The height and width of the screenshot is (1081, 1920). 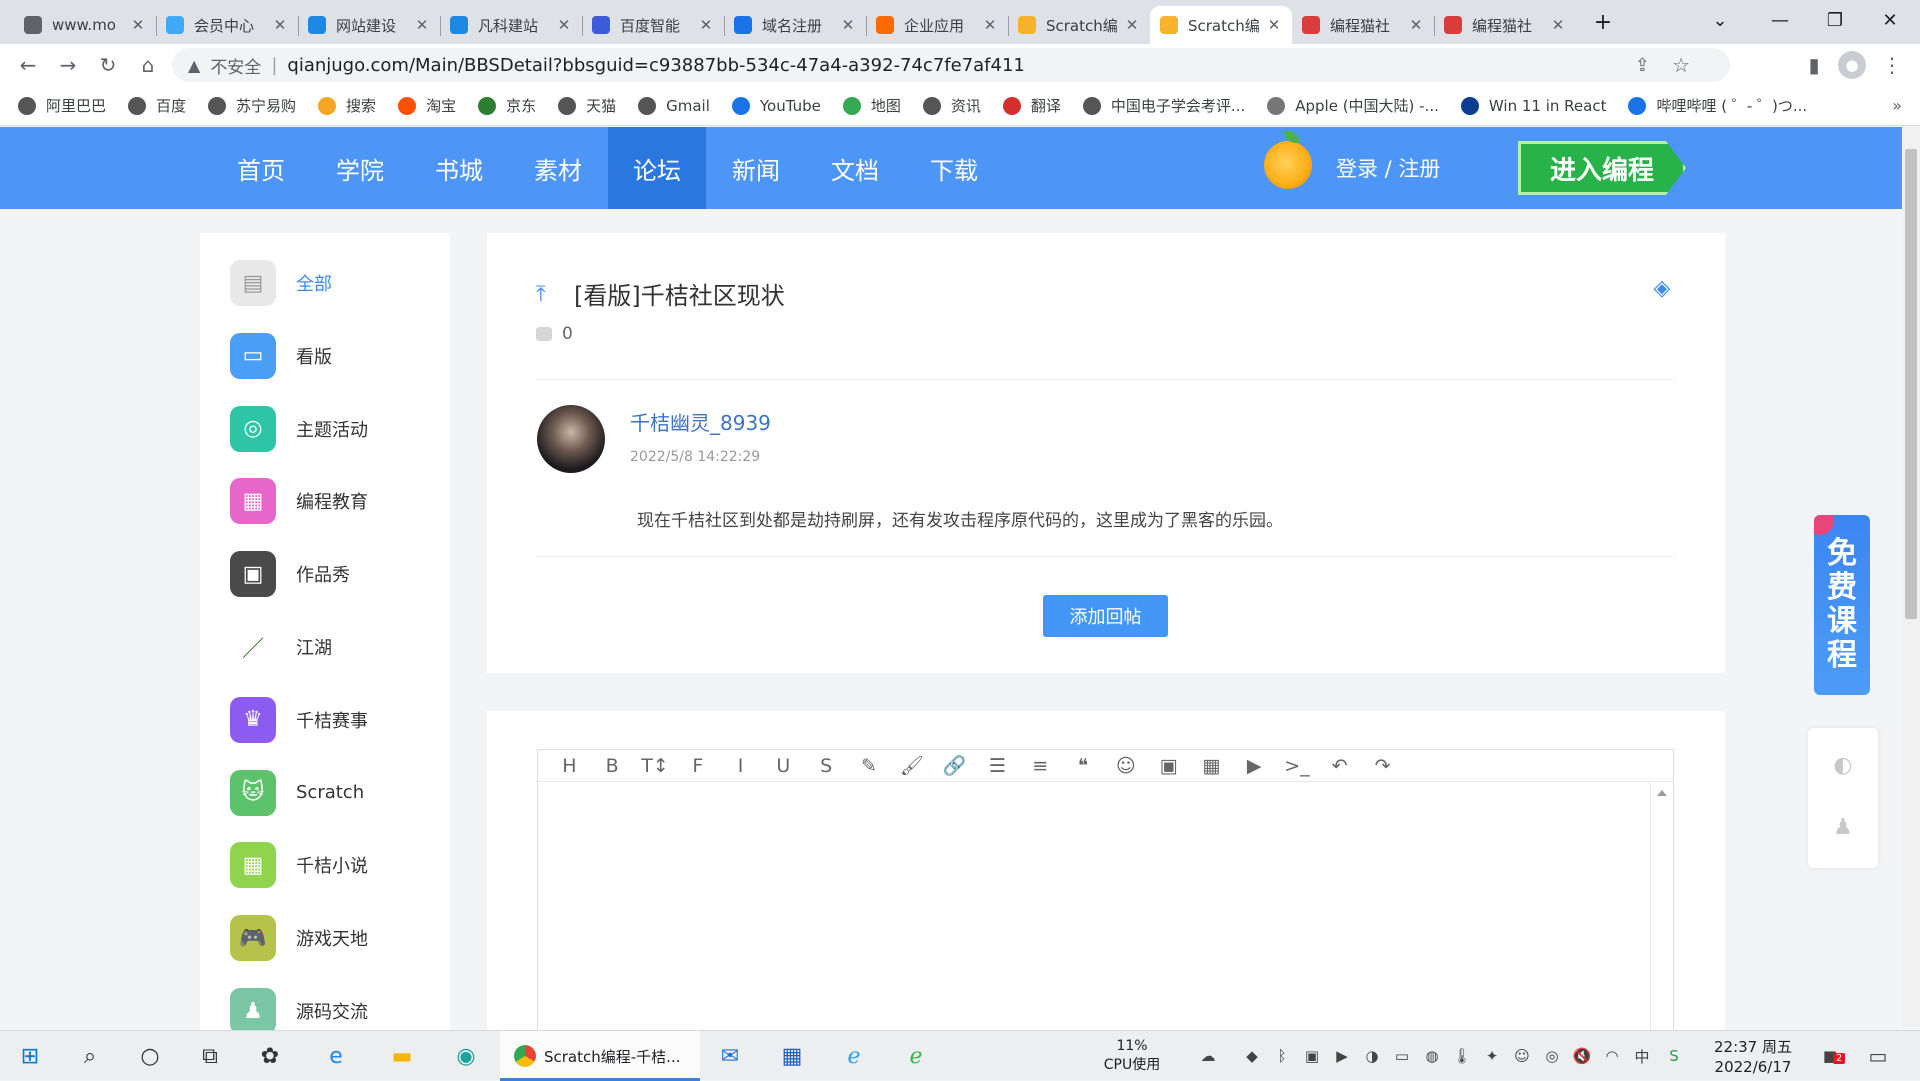 What do you see at coordinates (740, 766) in the screenshot?
I see `italic-icon: I` at bounding box center [740, 766].